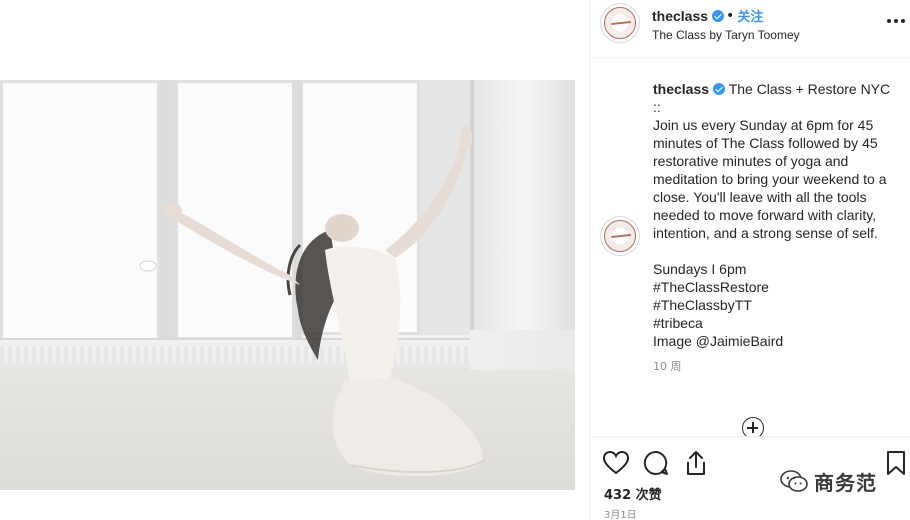 The height and width of the screenshot is (520, 910). I want to click on caption-title: The Class + Restore NYC, so click(809, 89).